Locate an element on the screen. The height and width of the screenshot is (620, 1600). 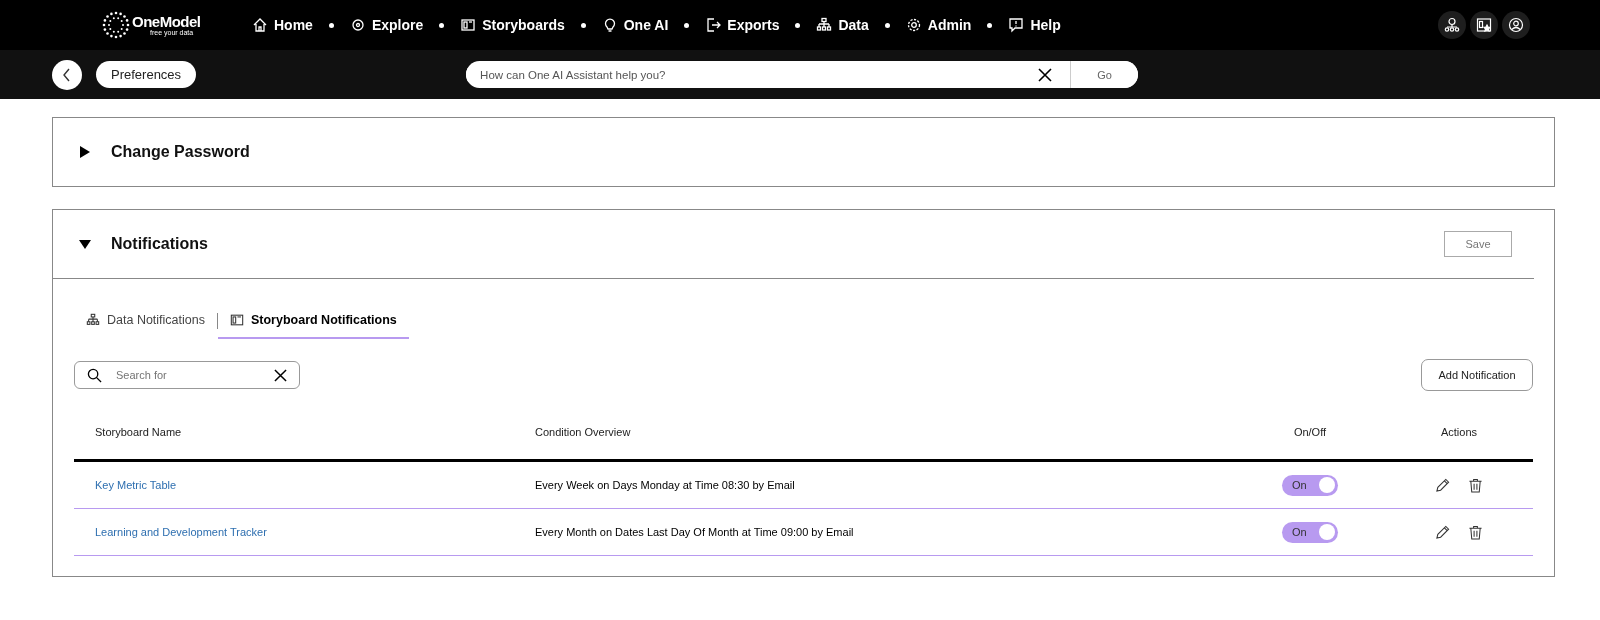
settings-icon is located at coordinates (913, 25).